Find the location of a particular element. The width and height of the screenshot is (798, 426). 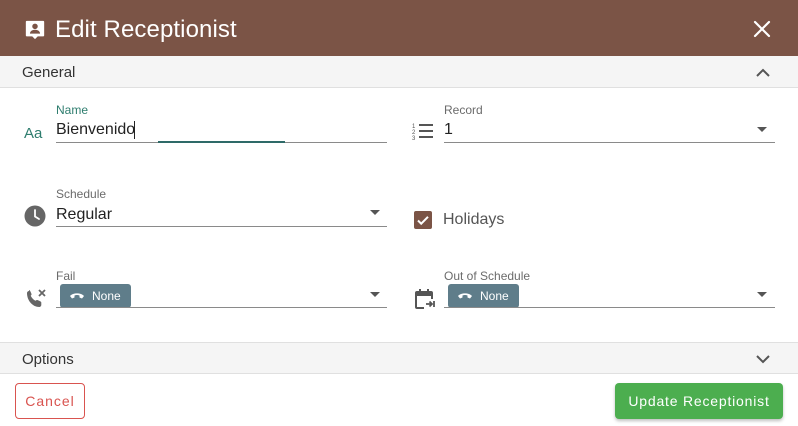

schedule-label: Schedule is located at coordinates (81, 194).